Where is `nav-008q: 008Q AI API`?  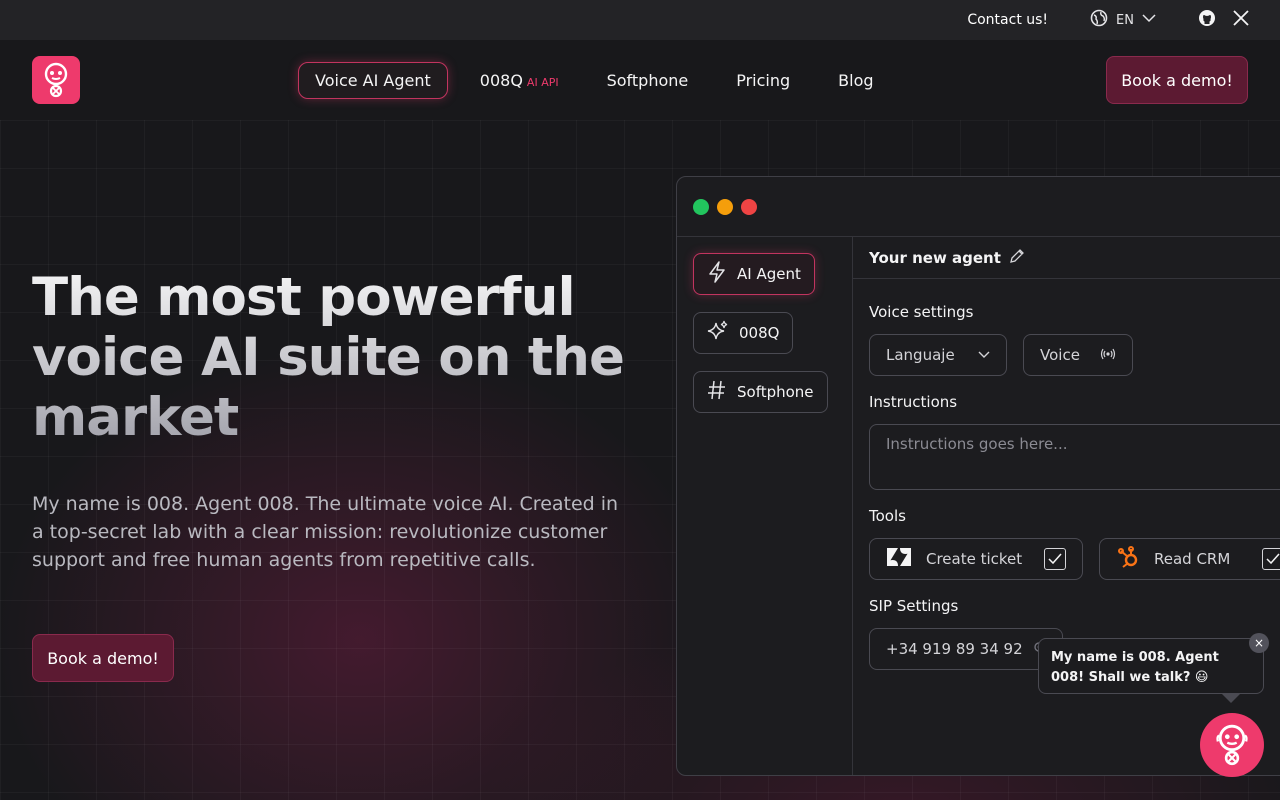 nav-008q: 008Q AI API is located at coordinates (519, 80).